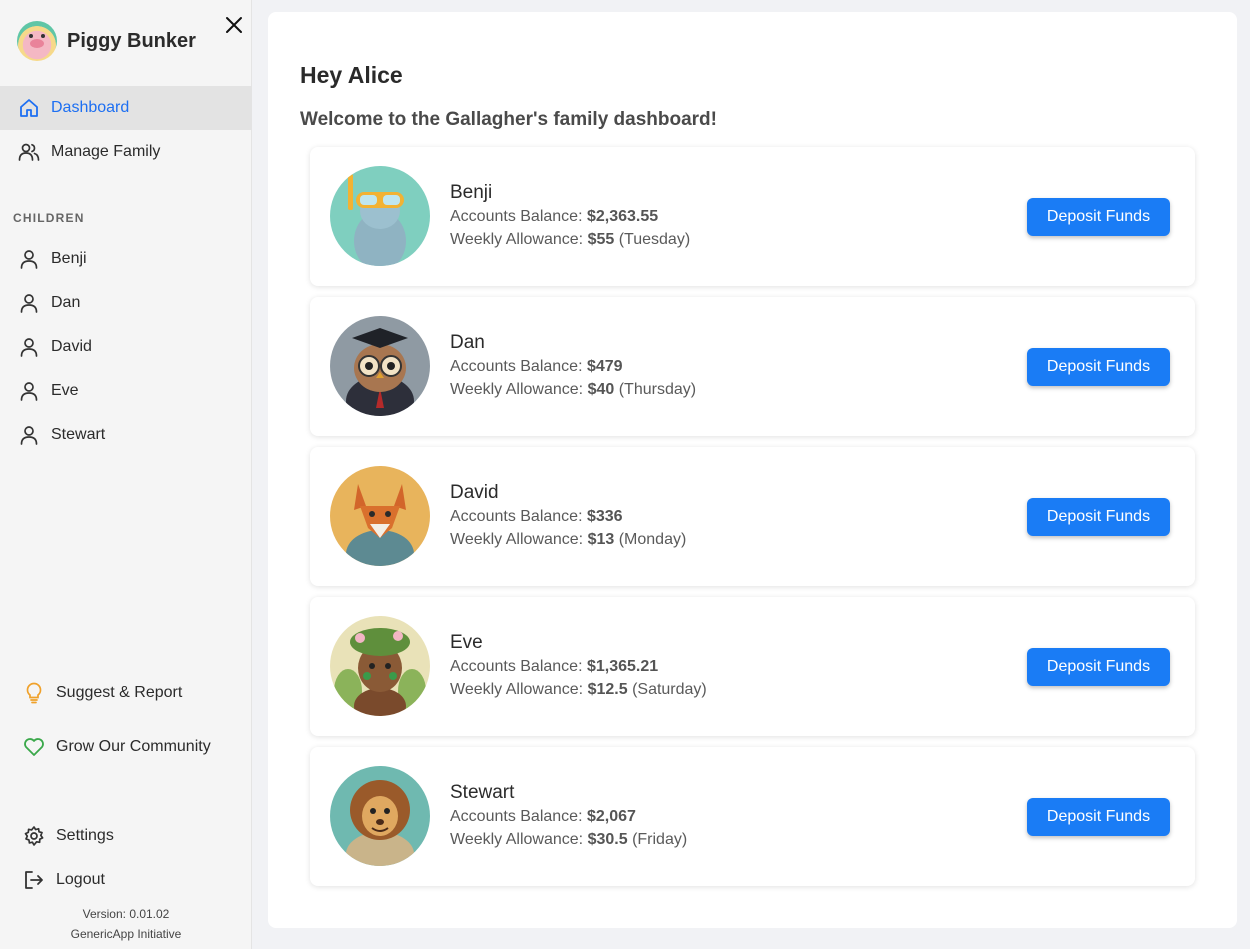  I want to click on heart-icon, so click(34, 747).